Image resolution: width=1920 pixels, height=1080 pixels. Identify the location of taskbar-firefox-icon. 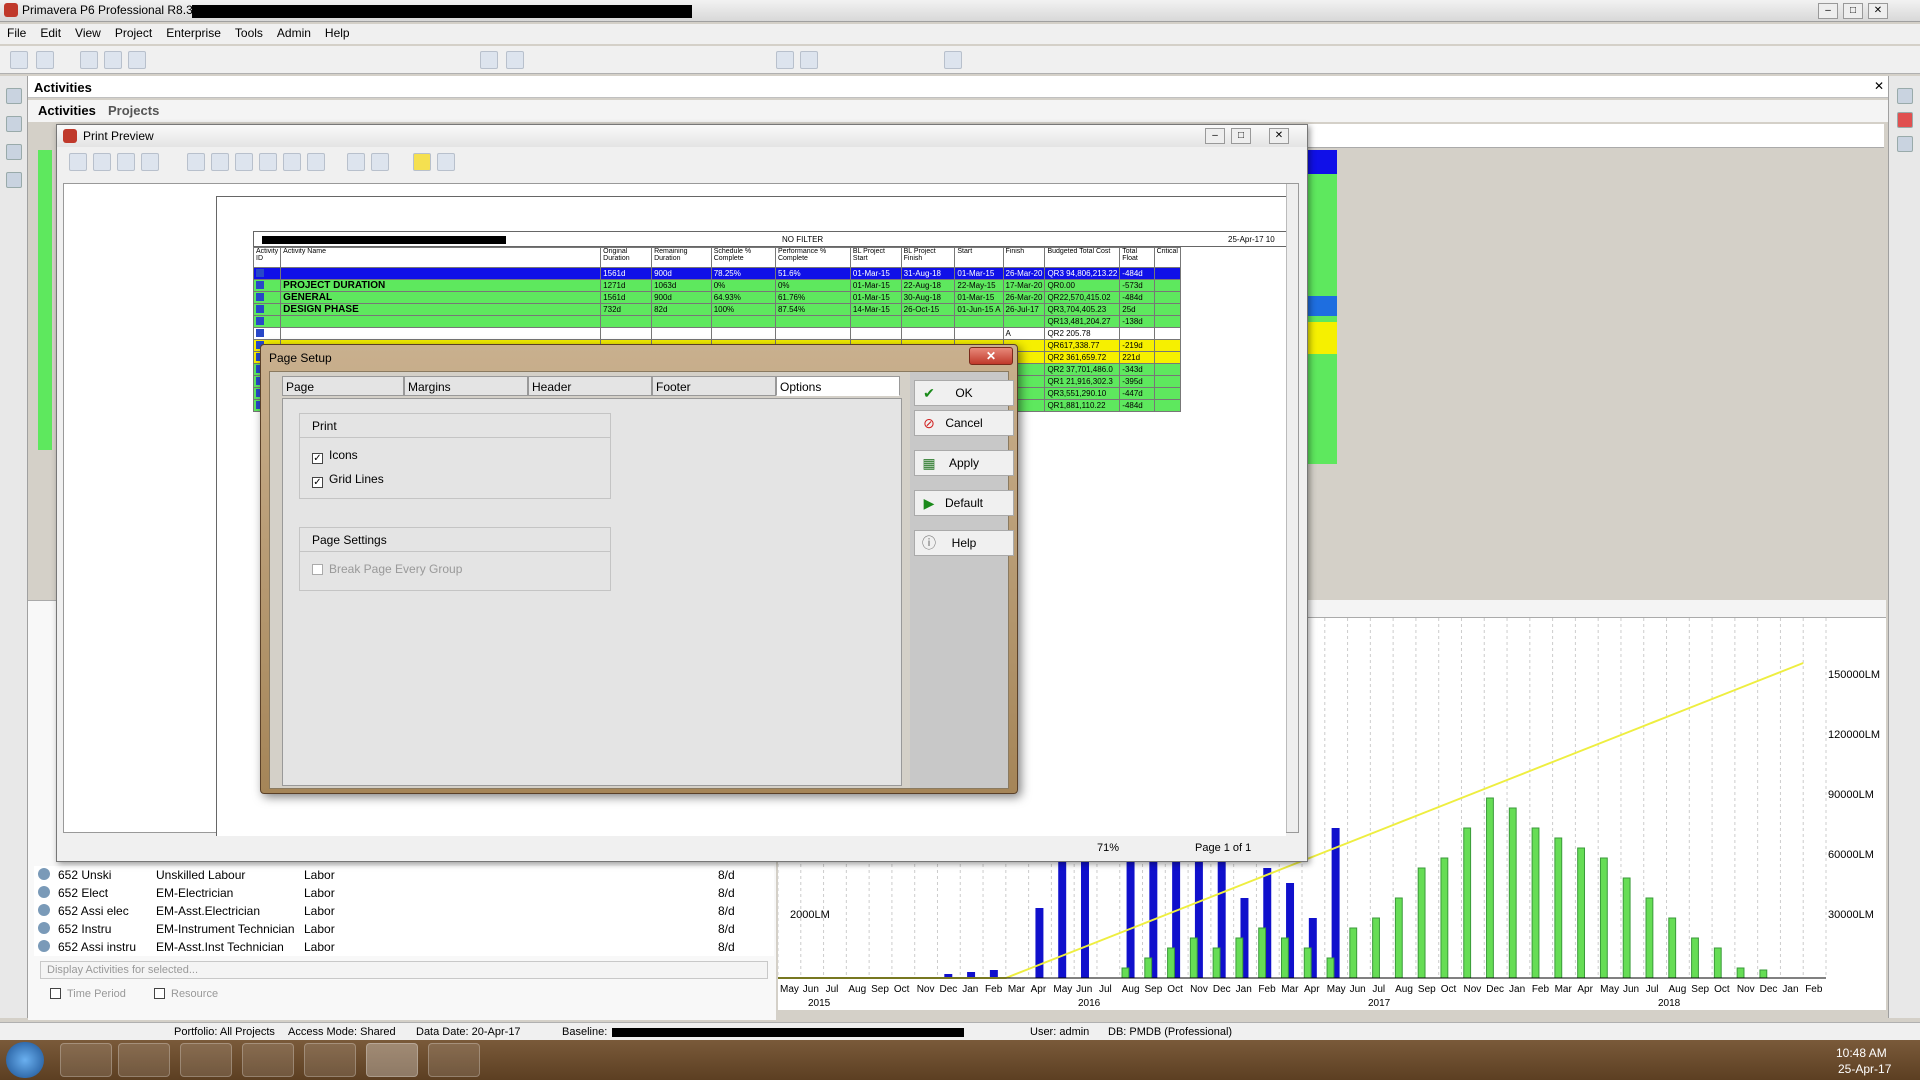
(206, 1060).